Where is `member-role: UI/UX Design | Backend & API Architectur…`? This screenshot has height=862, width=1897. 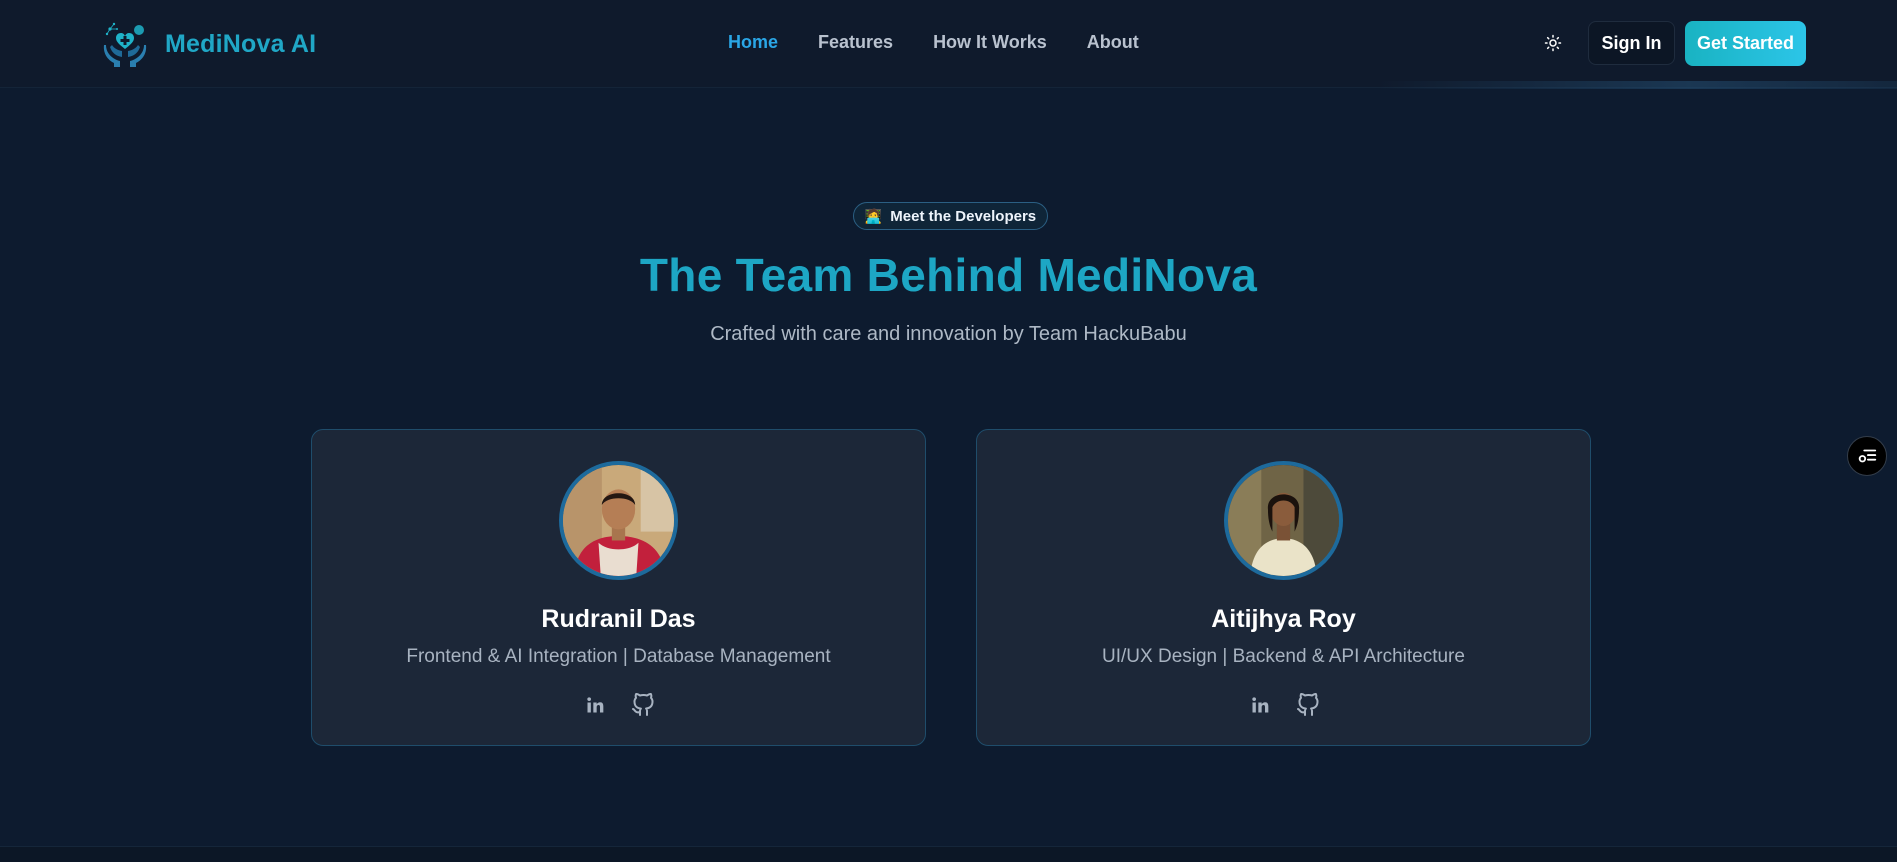 member-role: UI/UX Design | Backend & API Architectur… is located at coordinates (1283, 656).